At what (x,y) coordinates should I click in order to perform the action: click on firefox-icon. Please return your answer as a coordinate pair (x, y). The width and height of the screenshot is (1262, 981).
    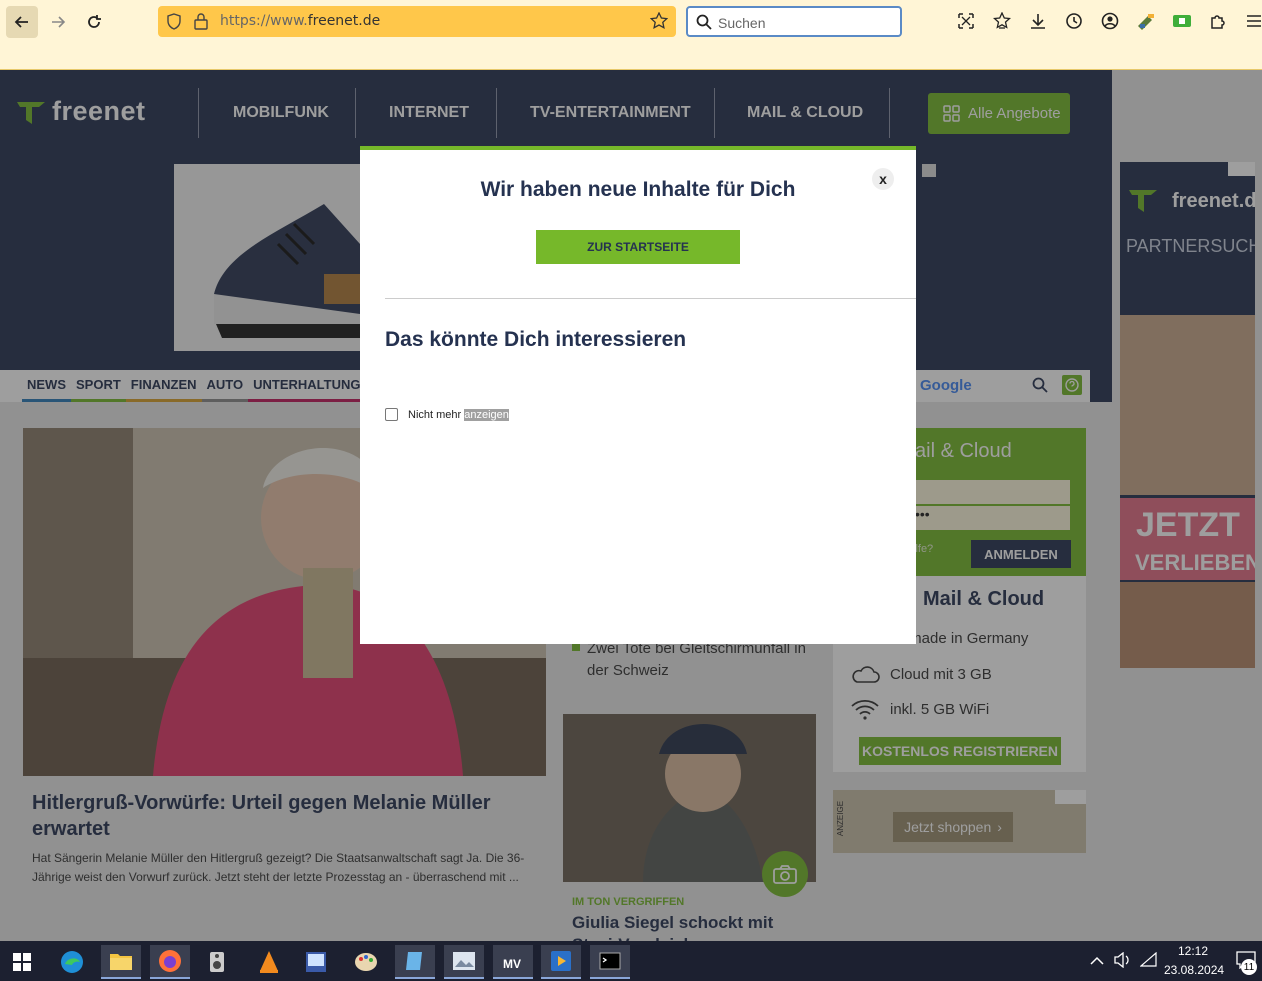
    Looking at the image, I should click on (170, 961).